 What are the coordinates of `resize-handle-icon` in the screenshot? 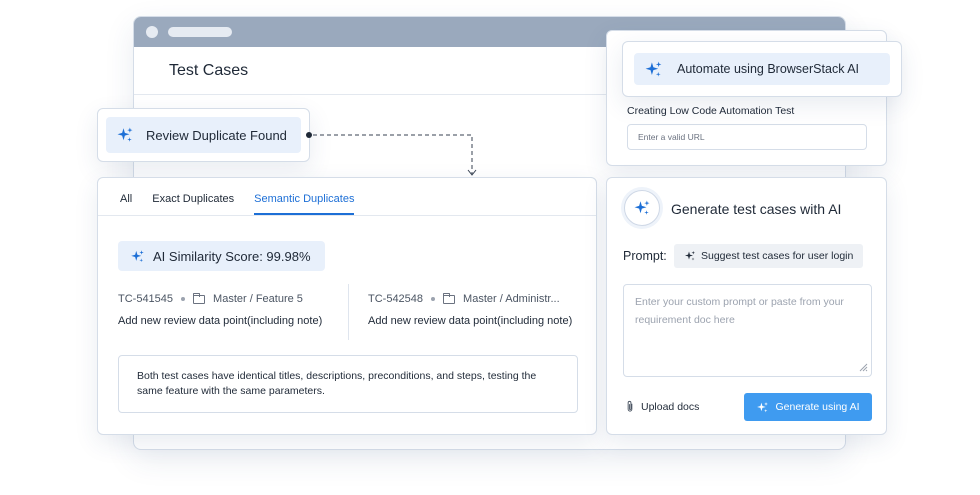 It's located at (863, 367).